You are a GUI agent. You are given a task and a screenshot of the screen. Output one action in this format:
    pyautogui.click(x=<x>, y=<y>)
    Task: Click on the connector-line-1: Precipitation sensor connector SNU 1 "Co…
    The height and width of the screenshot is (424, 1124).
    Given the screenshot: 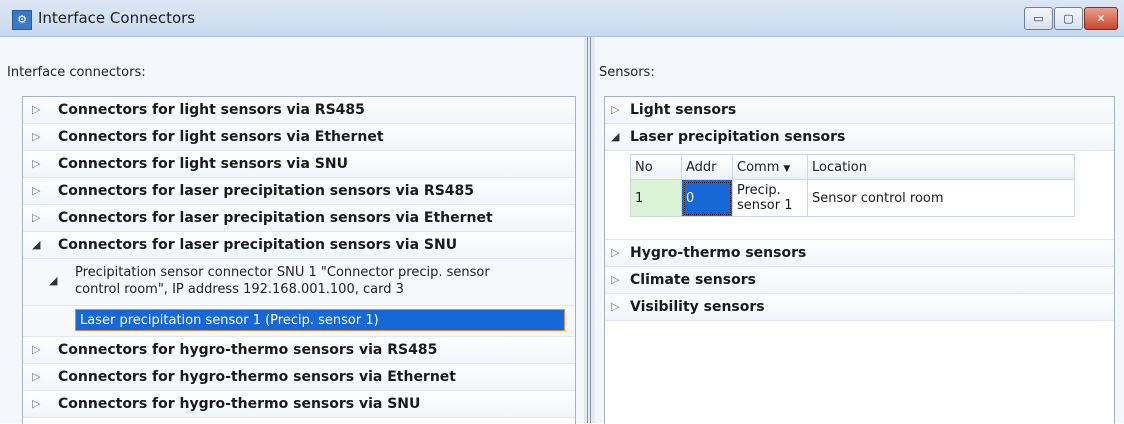 What is the action you would take?
    pyautogui.click(x=282, y=272)
    